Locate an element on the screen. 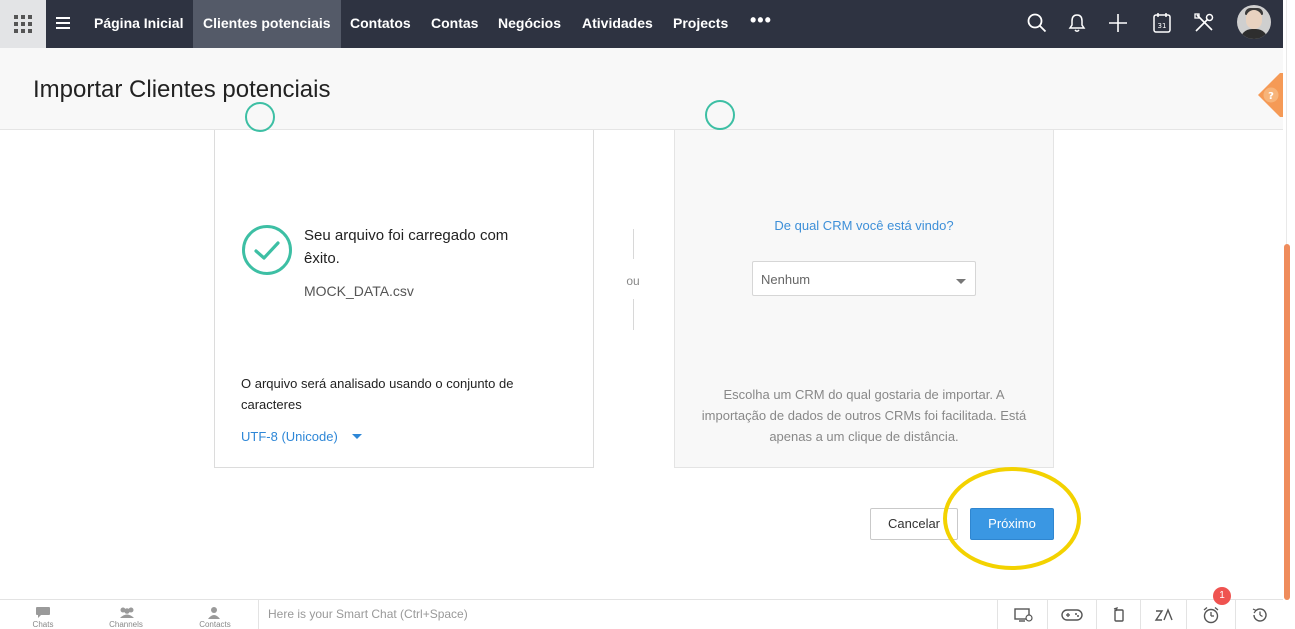 The width and height of the screenshot is (1295, 629). bottom-contacts-button: Contacts is located at coordinates (215, 614).